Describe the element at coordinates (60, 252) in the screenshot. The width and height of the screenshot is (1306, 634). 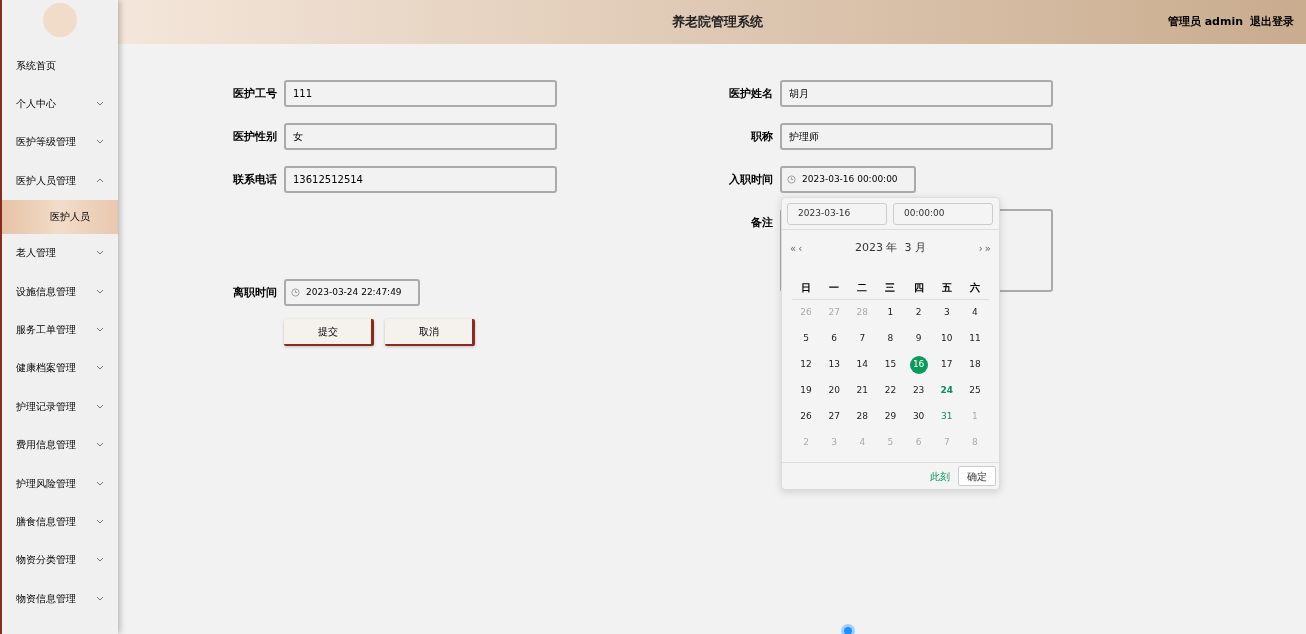
I see `sidebar-item: 老人管理` at that location.